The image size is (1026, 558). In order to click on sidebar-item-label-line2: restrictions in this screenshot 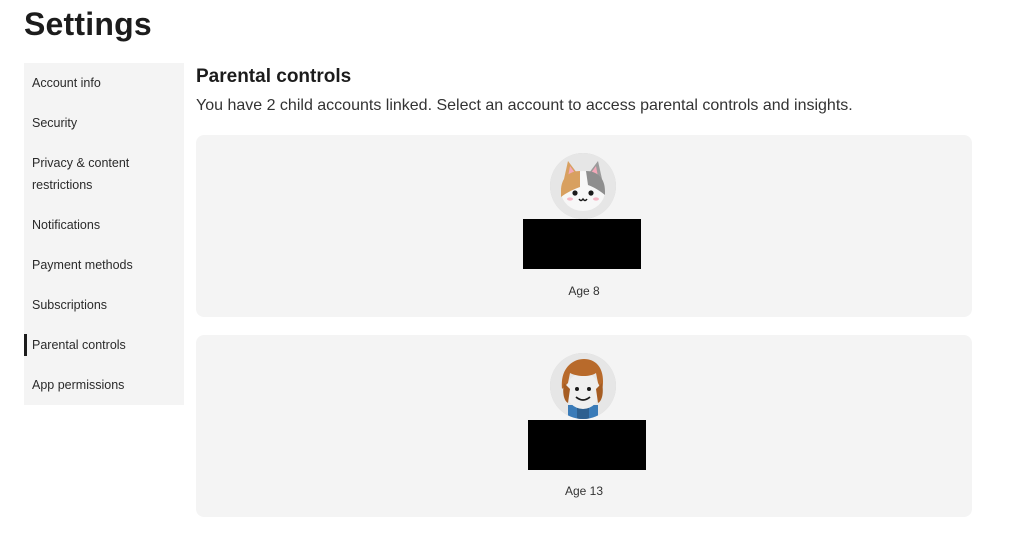, I will do `click(62, 185)`.